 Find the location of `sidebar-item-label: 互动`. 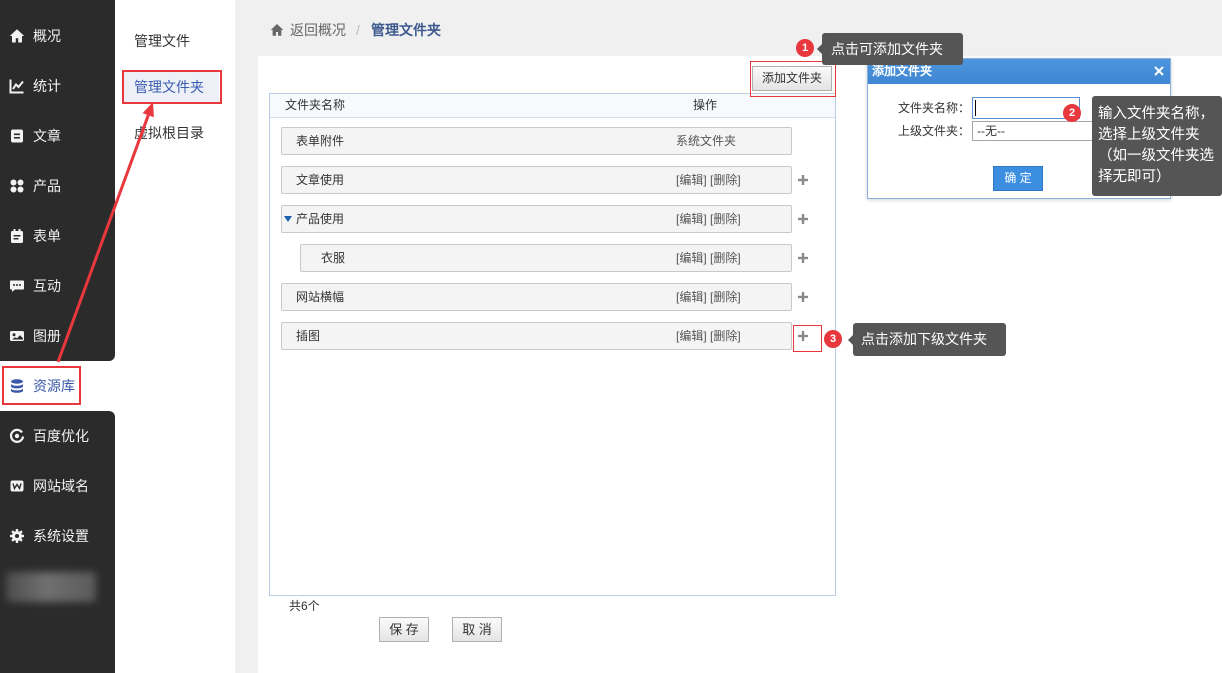

sidebar-item-label: 互动 is located at coordinates (47, 286).